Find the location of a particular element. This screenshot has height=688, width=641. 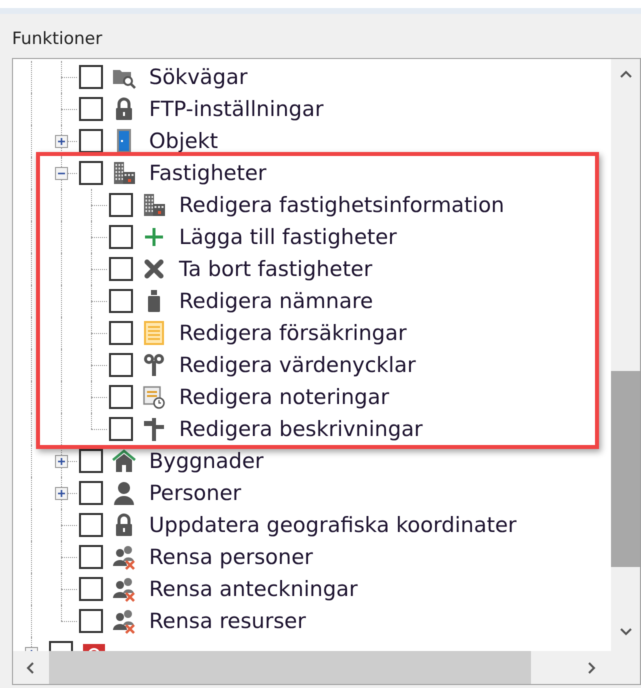

tree-item-label: Uppdatera geografiska koordinater is located at coordinates (332, 525).